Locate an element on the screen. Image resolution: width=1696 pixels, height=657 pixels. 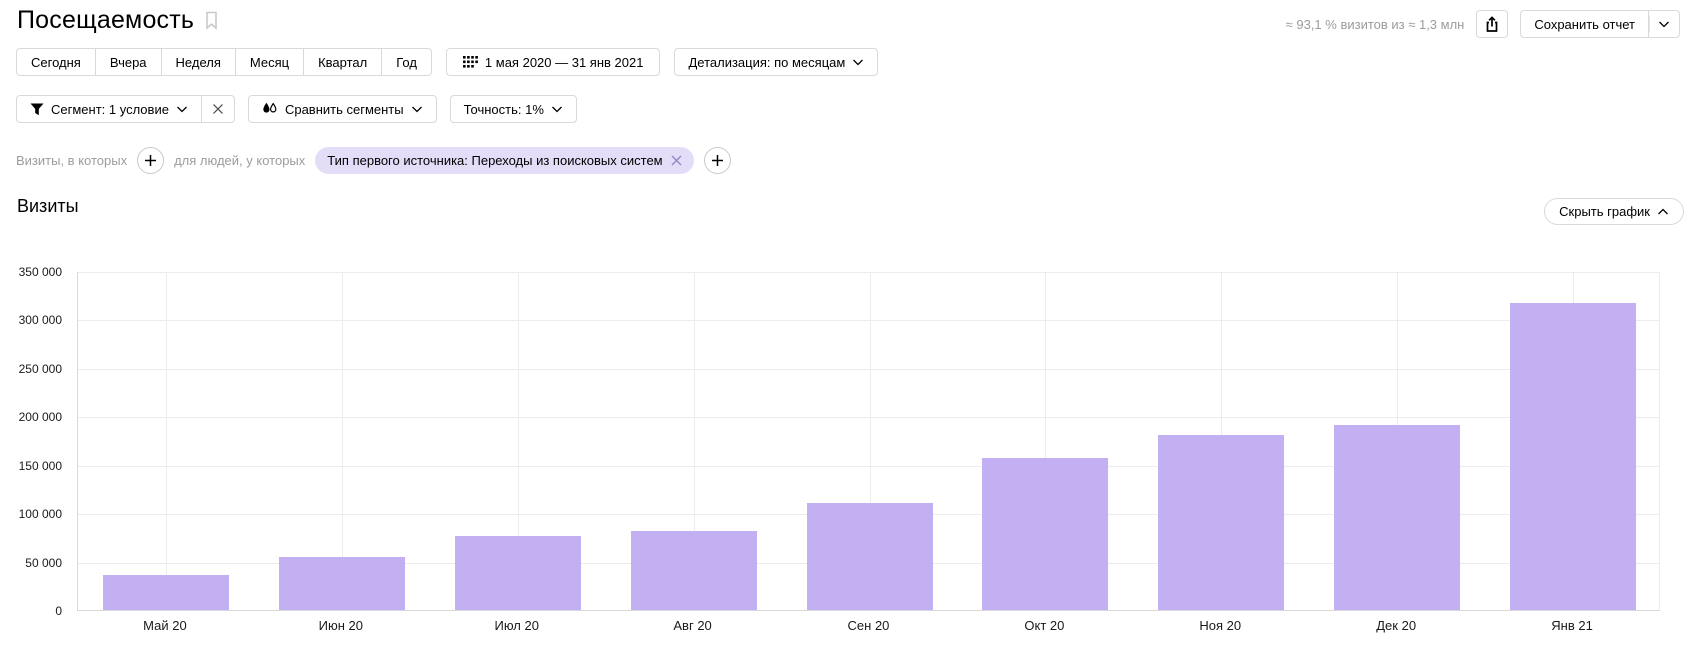
x-tick-label: Июл 20 is located at coordinates (516, 625).